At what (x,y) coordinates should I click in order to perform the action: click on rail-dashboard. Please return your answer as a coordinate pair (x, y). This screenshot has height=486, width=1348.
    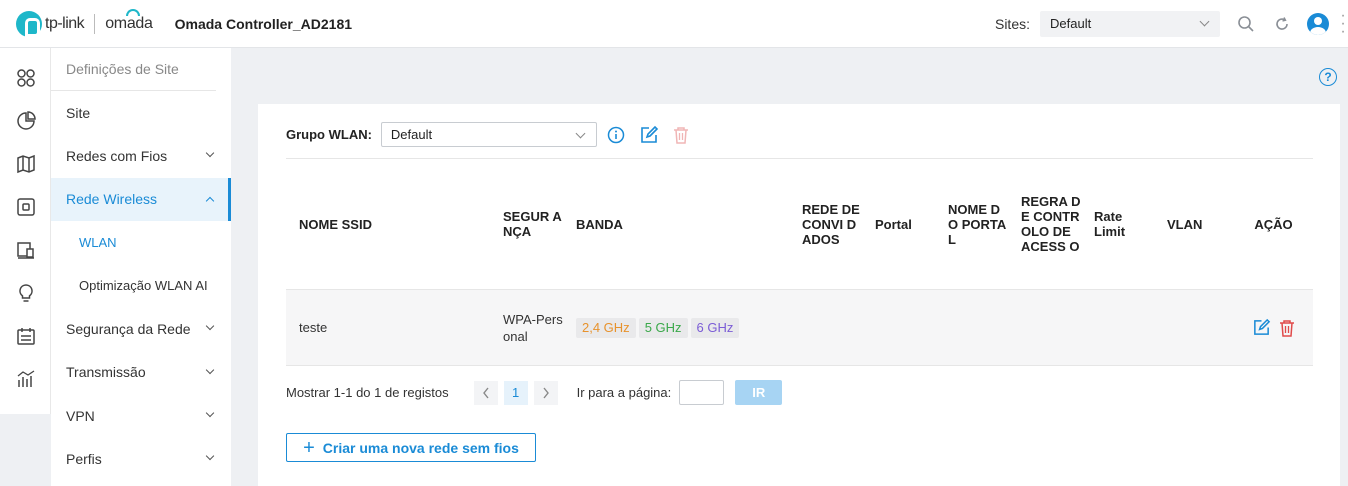
    Looking at the image, I should click on (25, 77).